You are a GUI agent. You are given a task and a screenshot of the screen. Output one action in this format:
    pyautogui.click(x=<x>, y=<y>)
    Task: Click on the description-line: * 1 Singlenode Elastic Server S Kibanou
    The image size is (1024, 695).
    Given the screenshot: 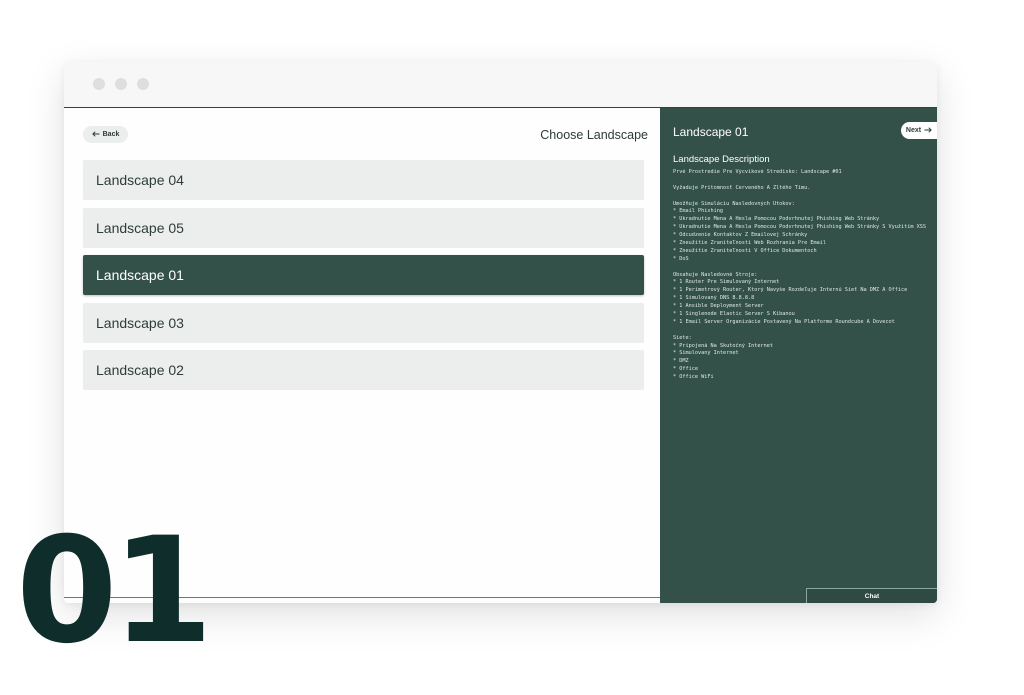 What is the action you would take?
    pyautogui.click(x=734, y=314)
    